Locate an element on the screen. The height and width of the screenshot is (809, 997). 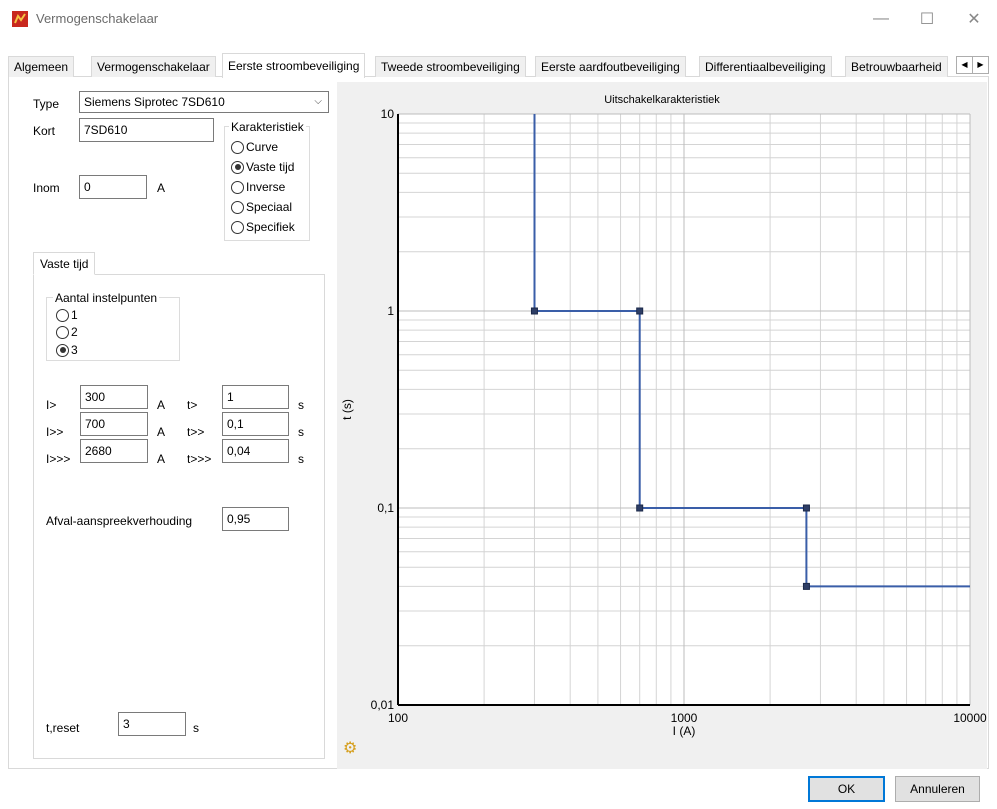
chevron-down-icon: ⌵ is located at coordinates (318, 101).